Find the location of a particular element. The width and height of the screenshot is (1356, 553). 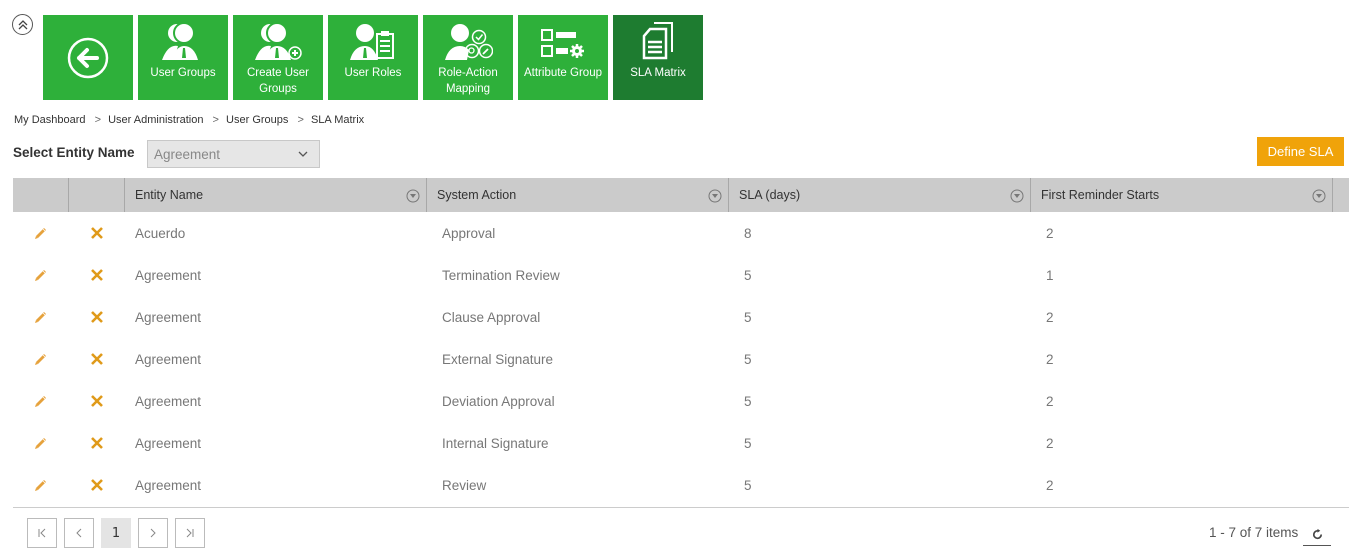

tile-user-roles: User Roles is located at coordinates (373, 57).